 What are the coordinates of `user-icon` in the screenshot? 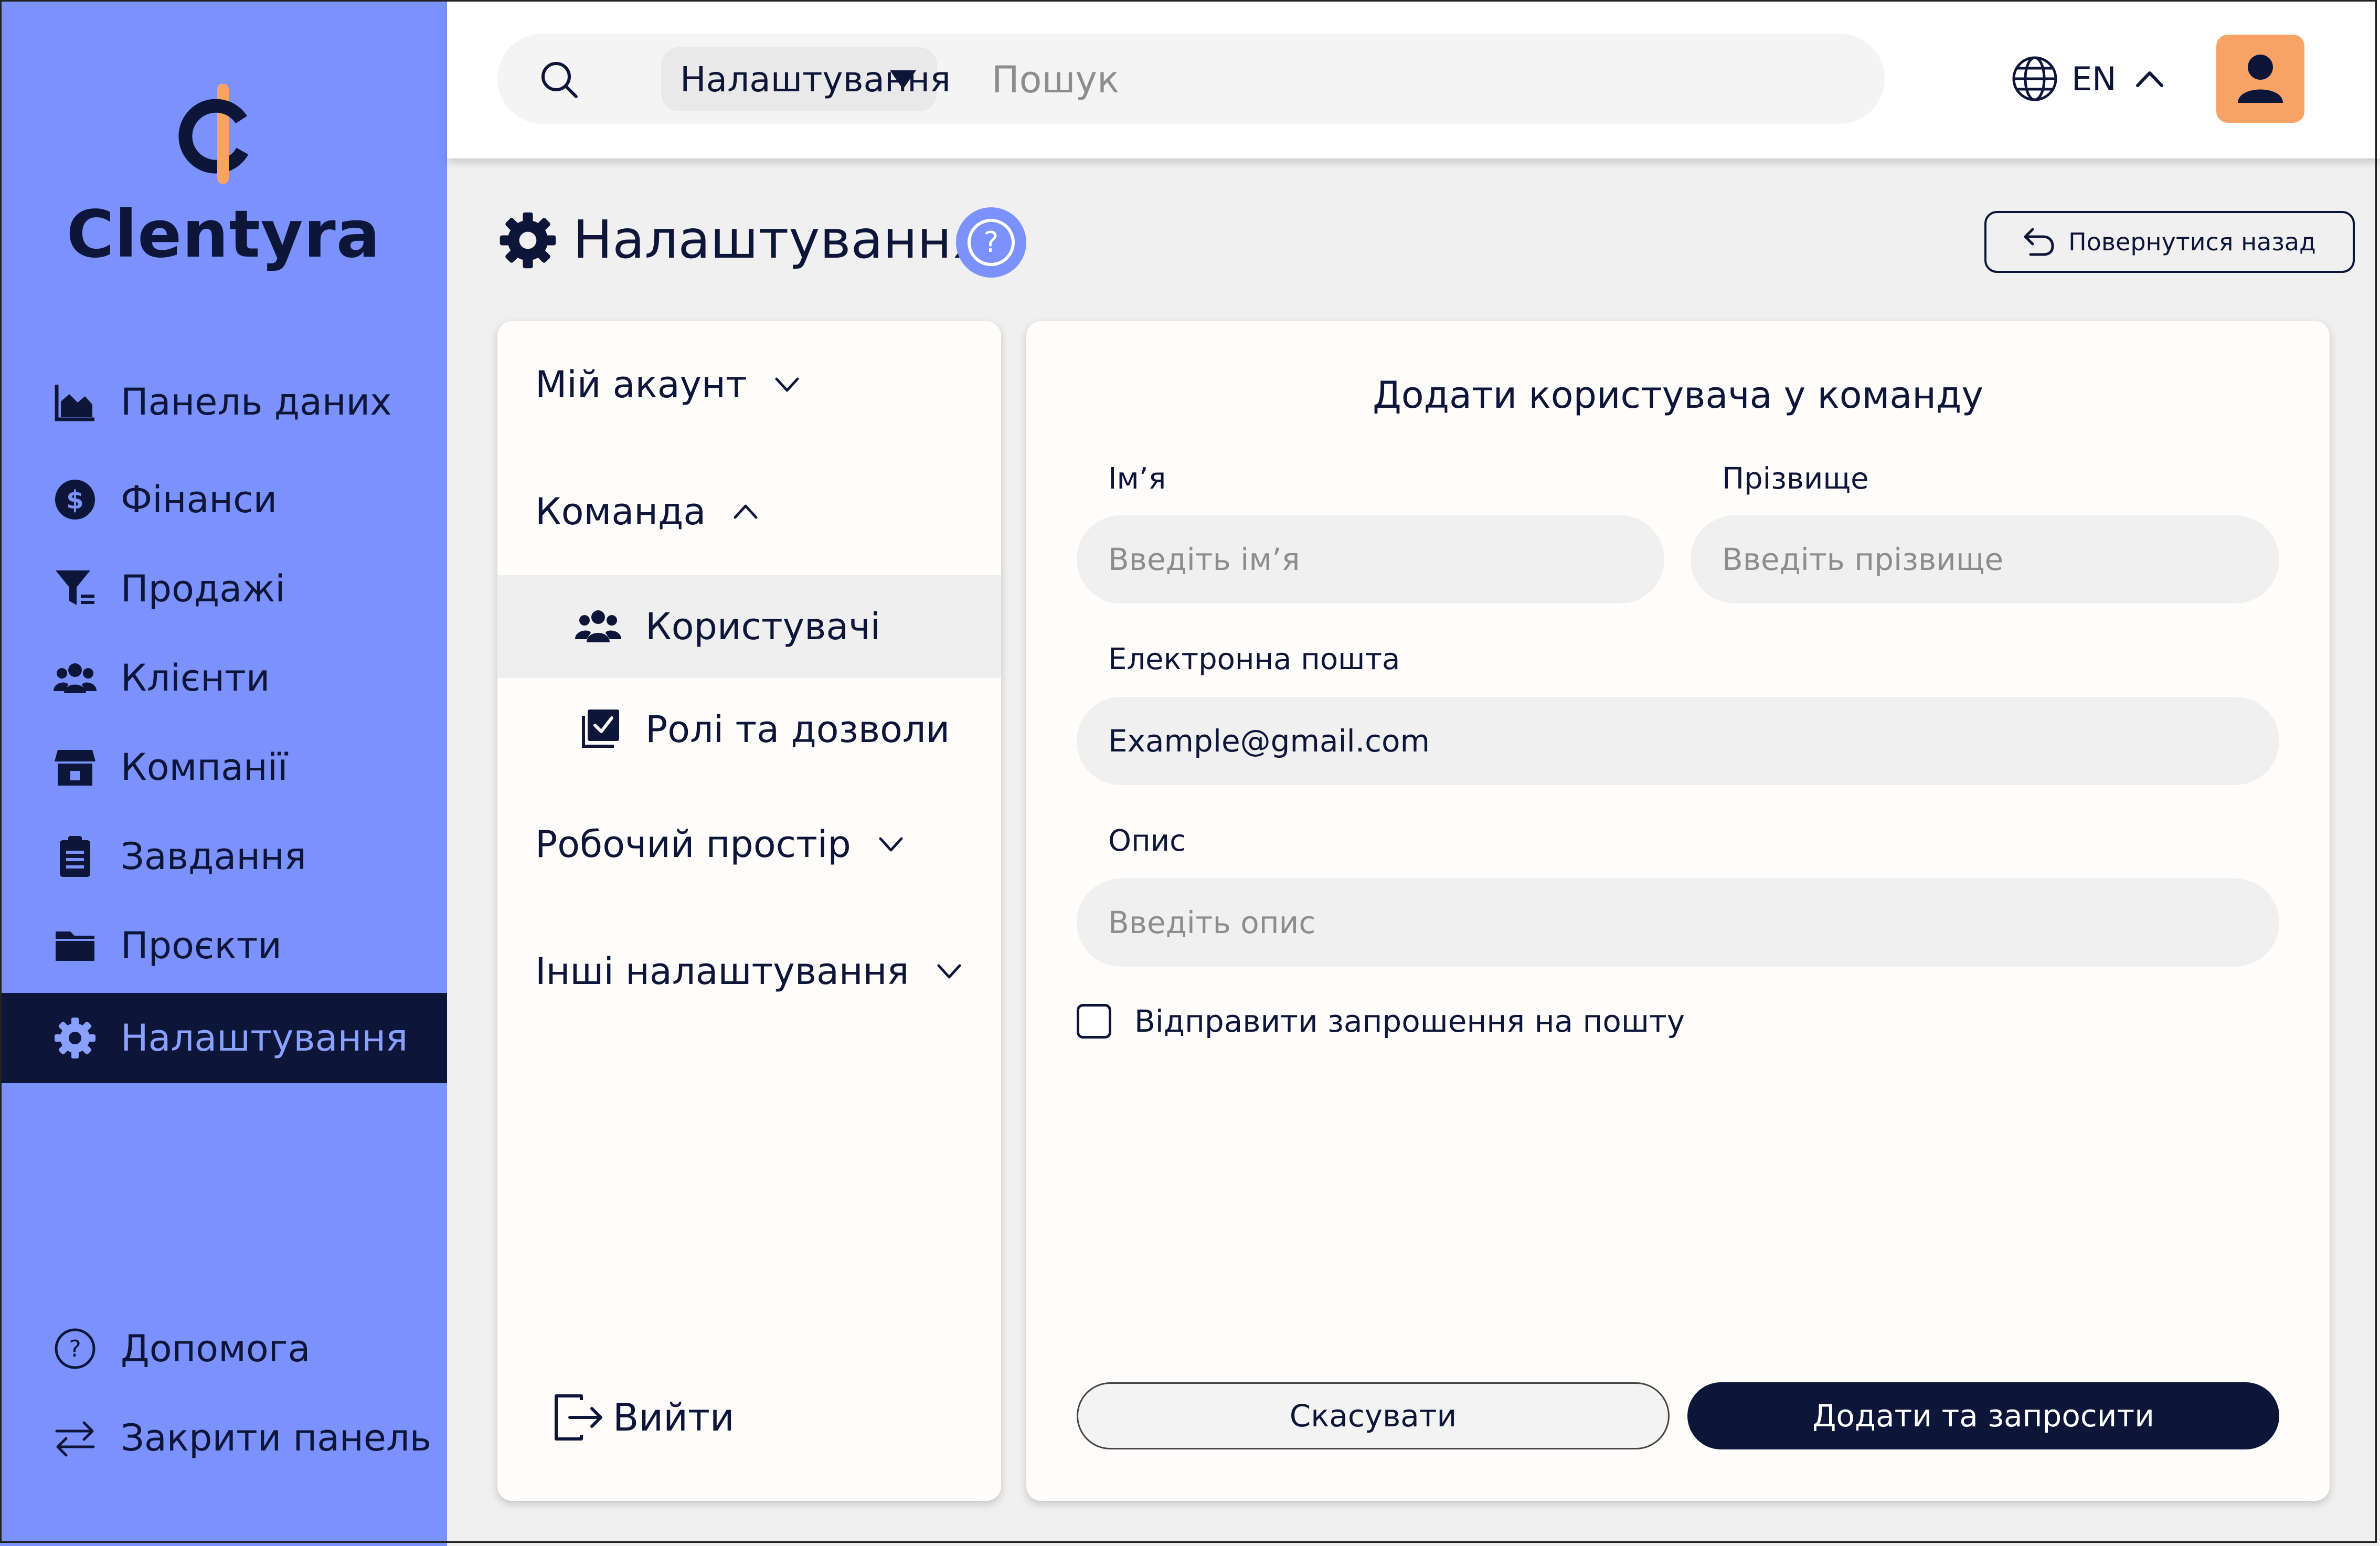 It's located at (2260, 79).